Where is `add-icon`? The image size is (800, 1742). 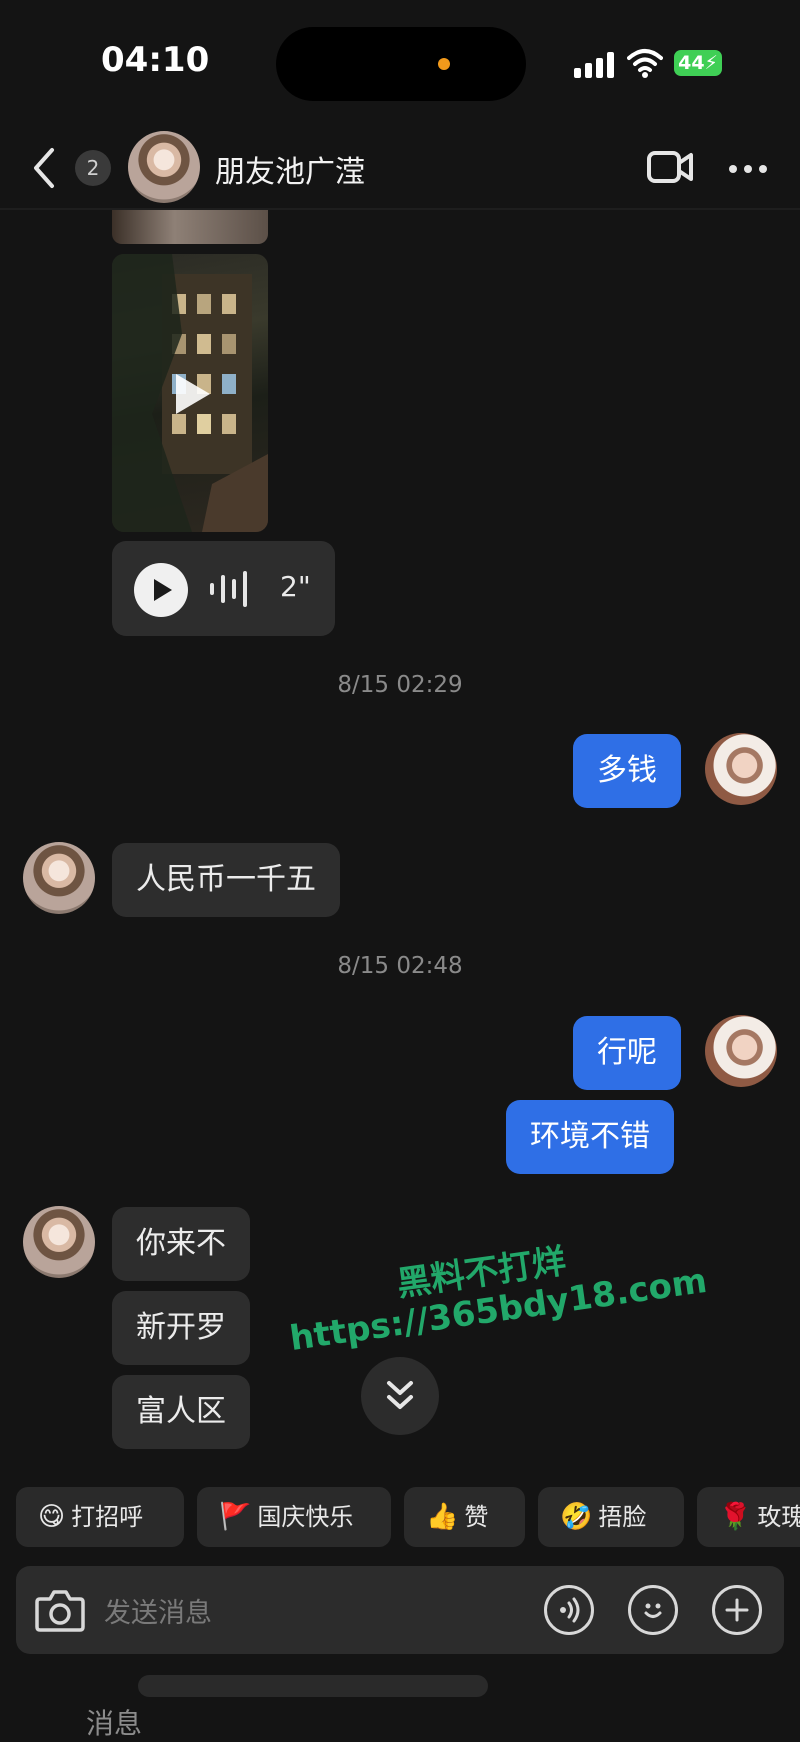
add-icon is located at coordinates (737, 1610).